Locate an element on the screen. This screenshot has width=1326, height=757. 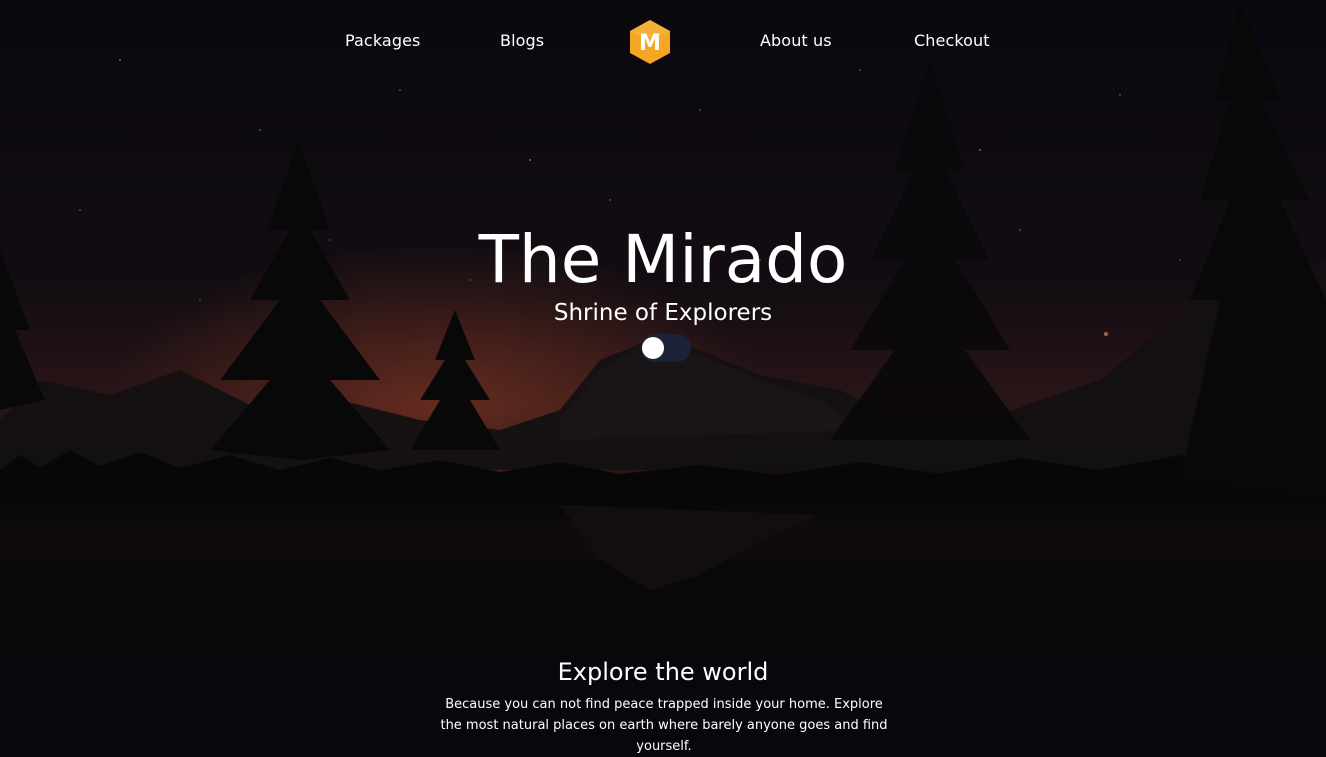
hexagon-logo-icon: M is located at coordinates (650, 42).